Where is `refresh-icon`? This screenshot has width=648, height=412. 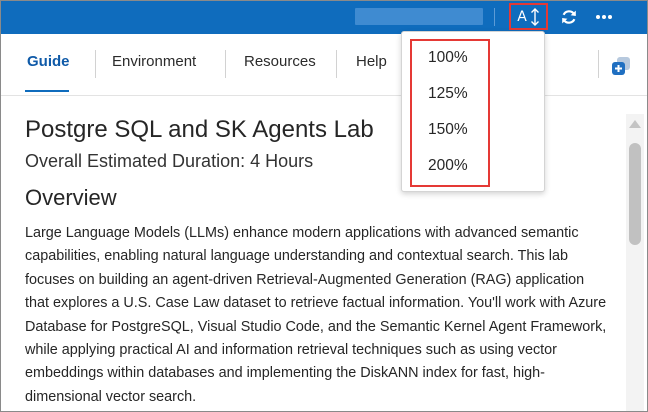 refresh-icon is located at coordinates (569, 17).